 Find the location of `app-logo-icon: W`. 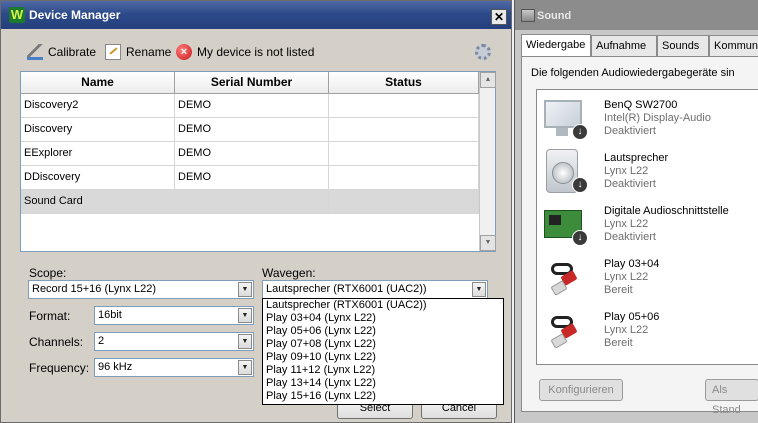

app-logo-icon: W is located at coordinates (17, 15).